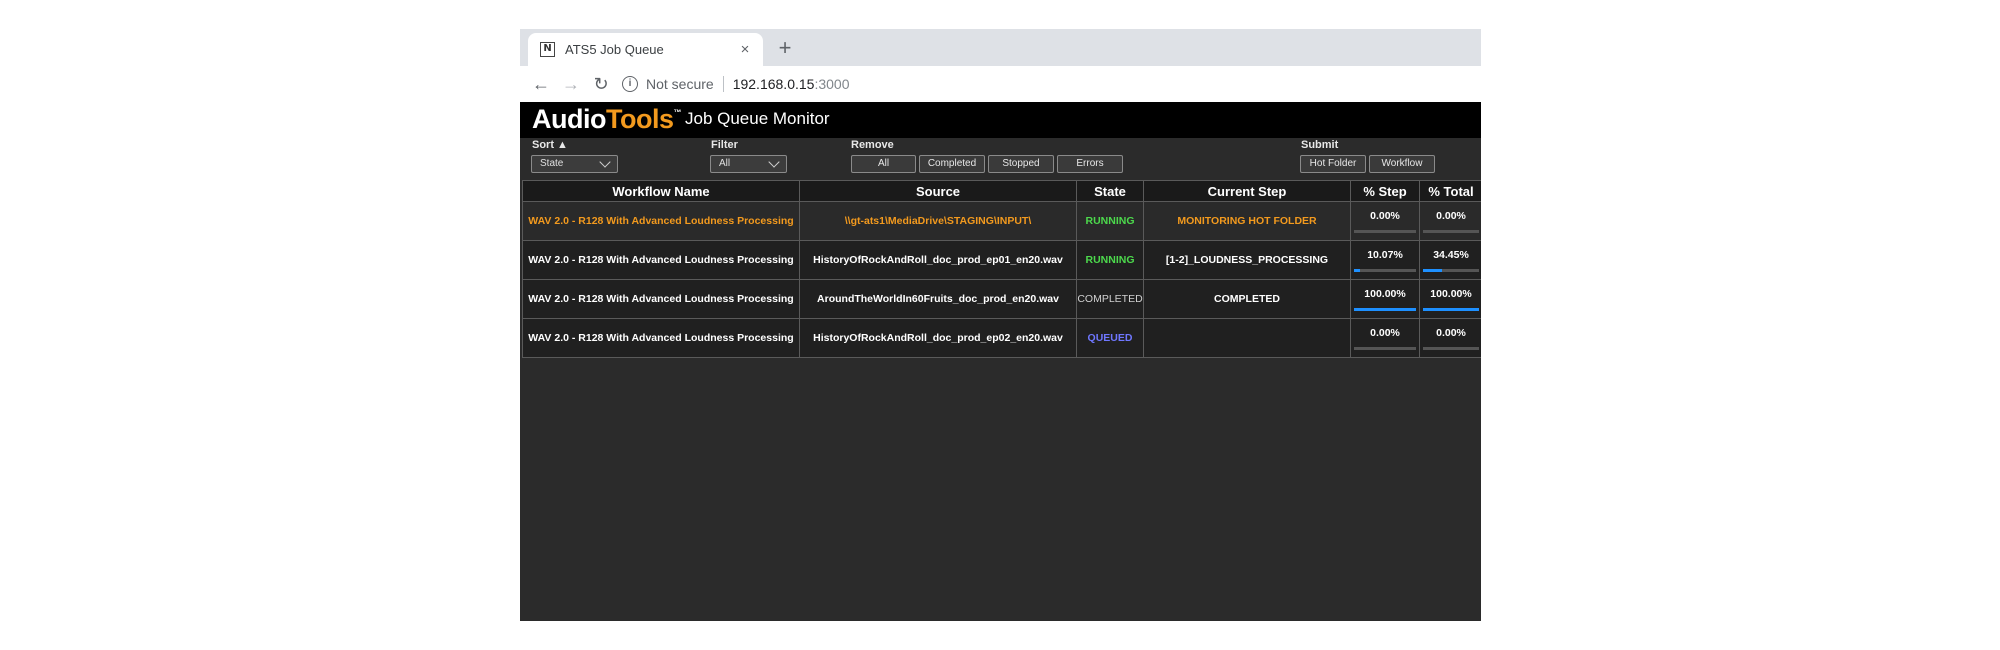 Image resolution: width=2000 pixels, height=650 pixels. I want to click on current-step-cell: MONITORING HOT FOLDER, so click(1247, 221).